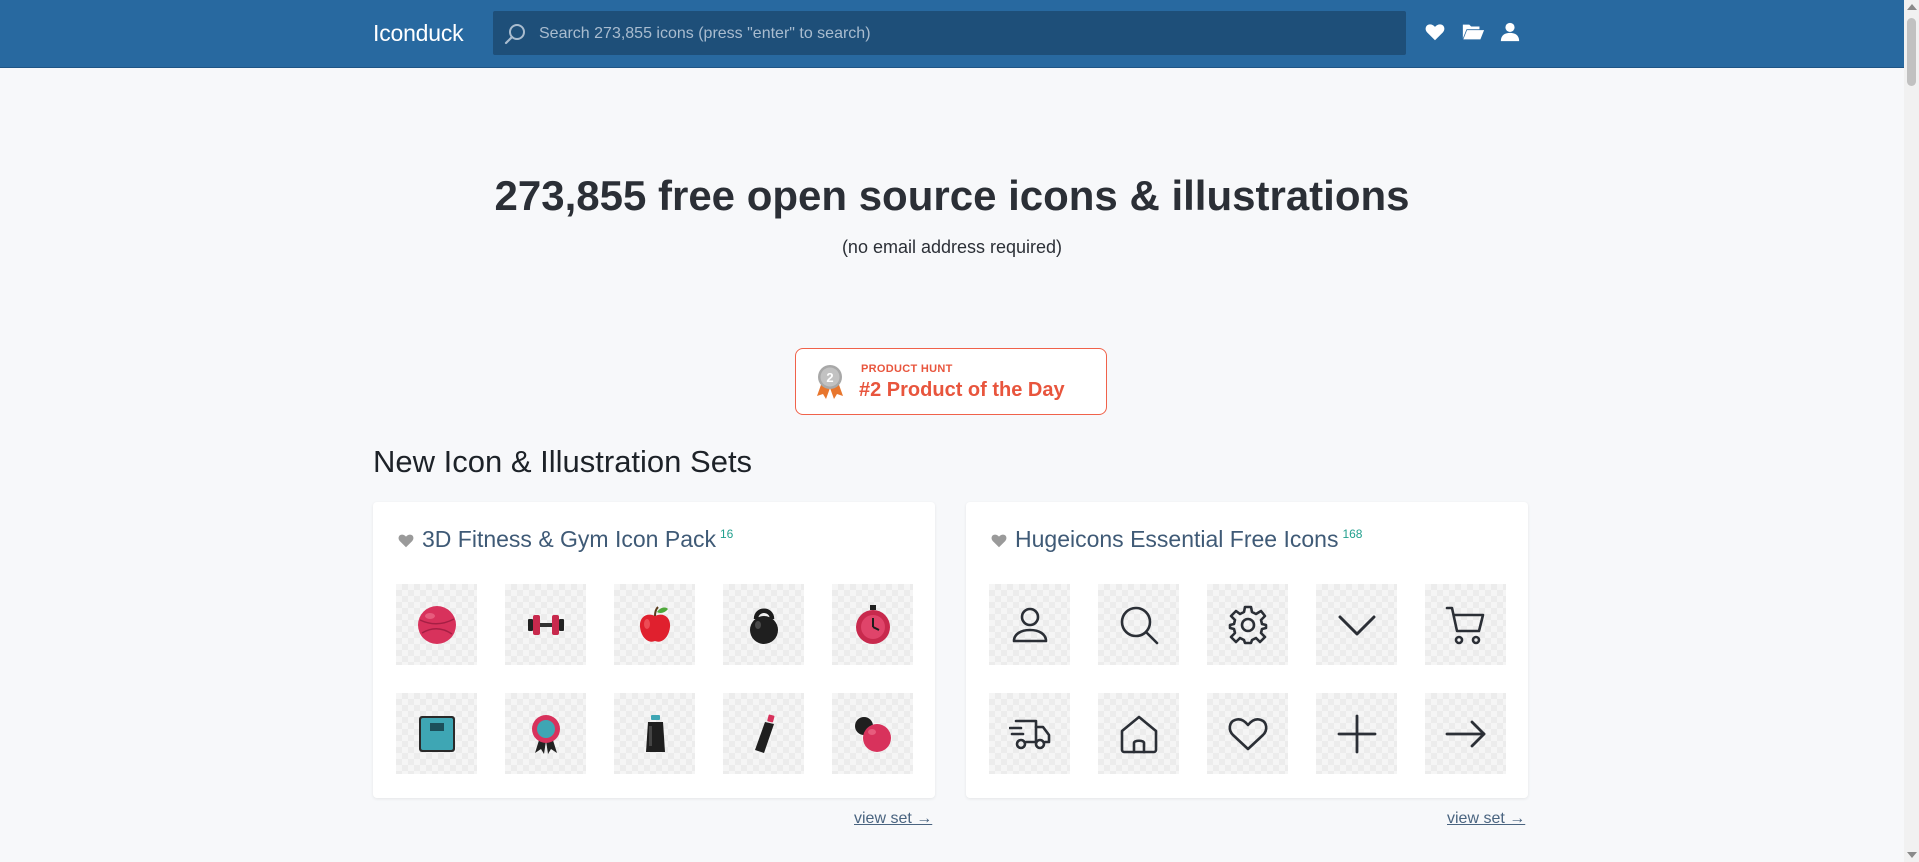 The width and height of the screenshot is (1919, 862). I want to click on medal-number: 2, so click(829, 377).